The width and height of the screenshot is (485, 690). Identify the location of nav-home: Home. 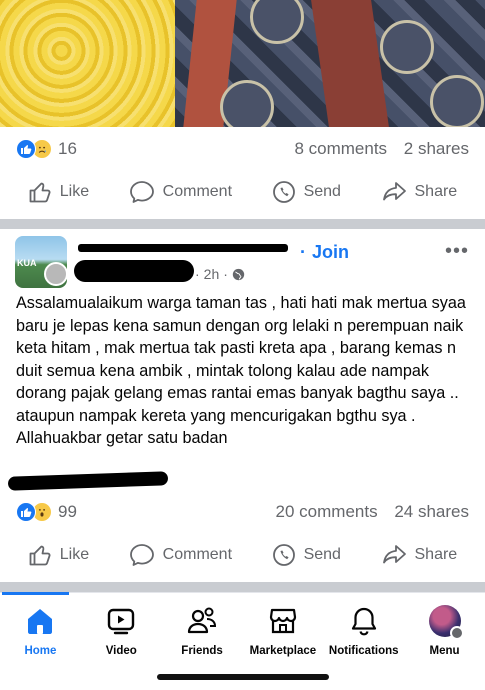
(40, 628).